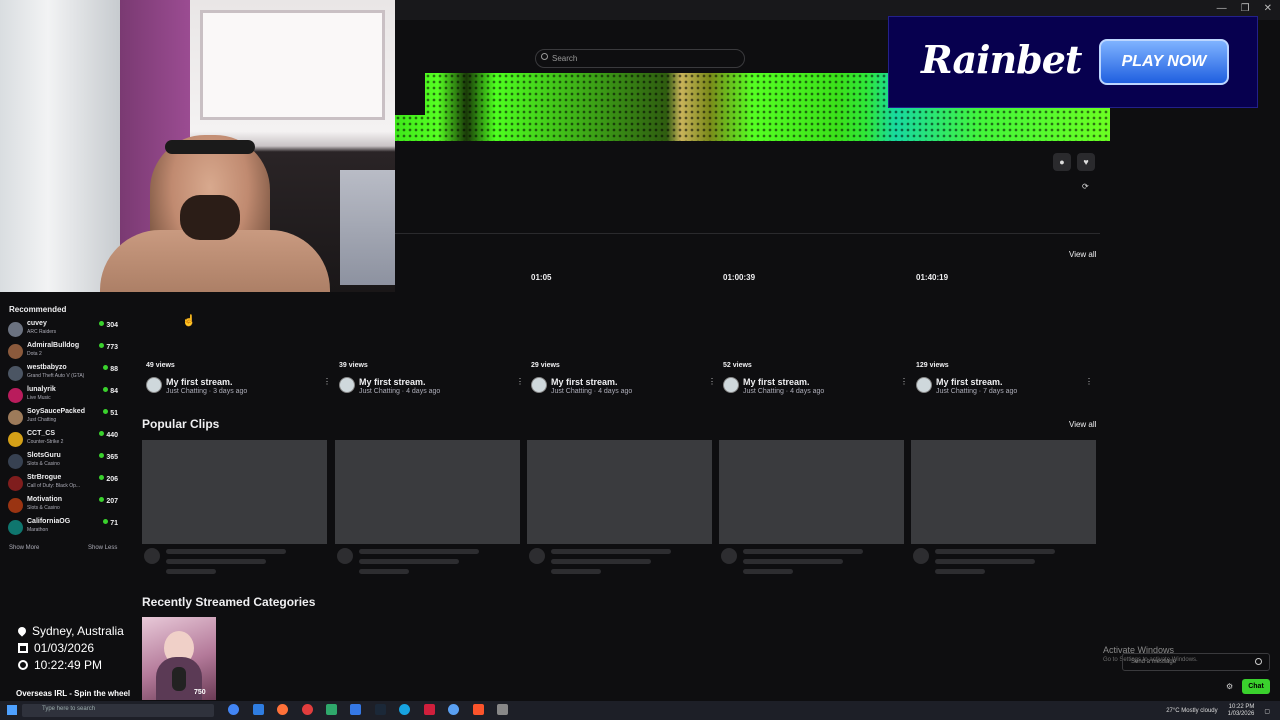 The image size is (1280, 720). What do you see at coordinates (380, 709) in the screenshot?
I see `steam-icon` at bounding box center [380, 709].